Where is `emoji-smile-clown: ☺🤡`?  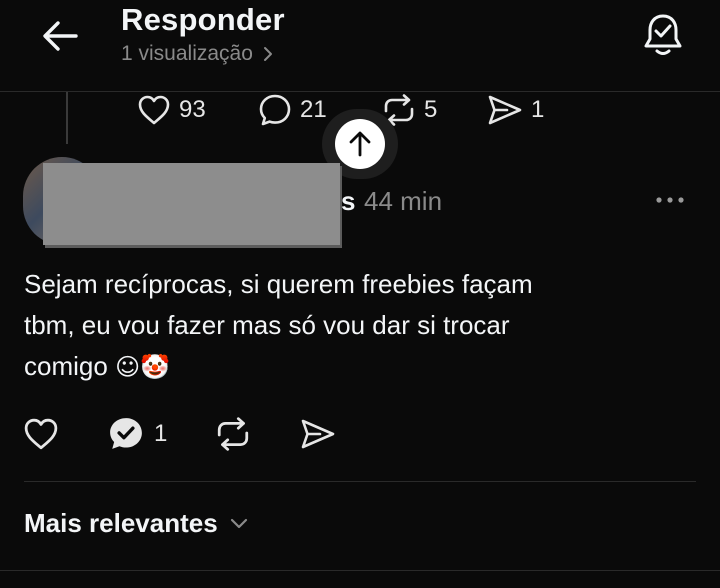 emoji-smile-clown: ☺🤡 is located at coordinates (142, 367).